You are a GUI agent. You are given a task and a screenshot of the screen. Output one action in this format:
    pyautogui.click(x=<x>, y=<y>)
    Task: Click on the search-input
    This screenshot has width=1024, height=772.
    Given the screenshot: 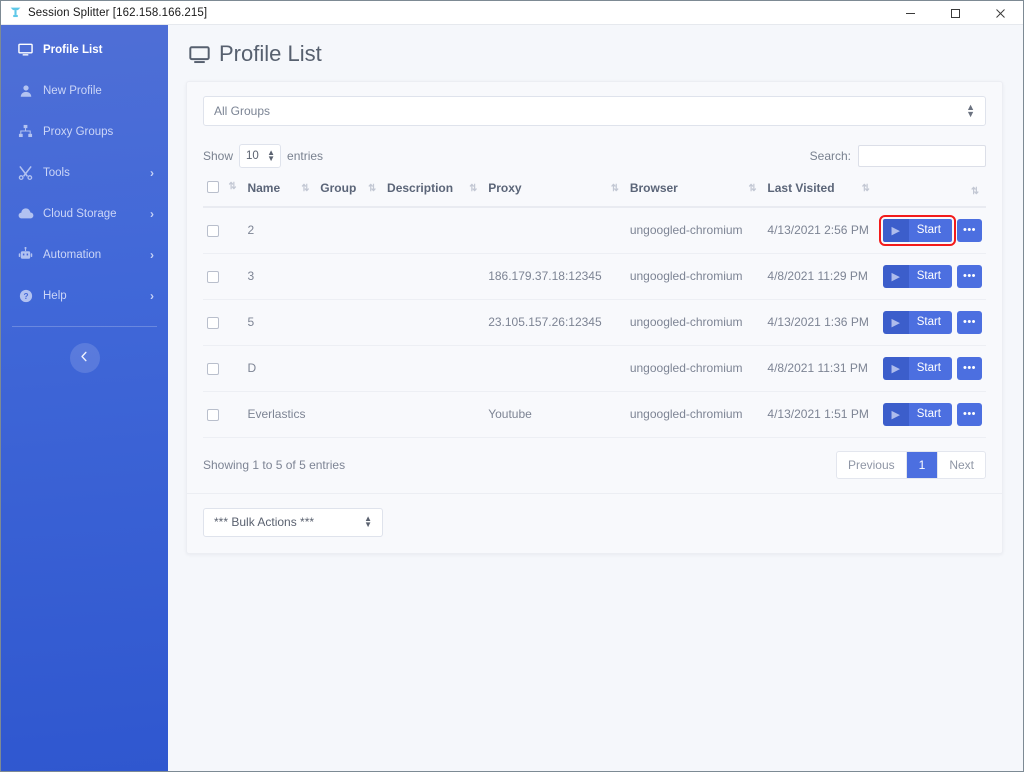 What is the action you would take?
    pyautogui.click(x=922, y=156)
    